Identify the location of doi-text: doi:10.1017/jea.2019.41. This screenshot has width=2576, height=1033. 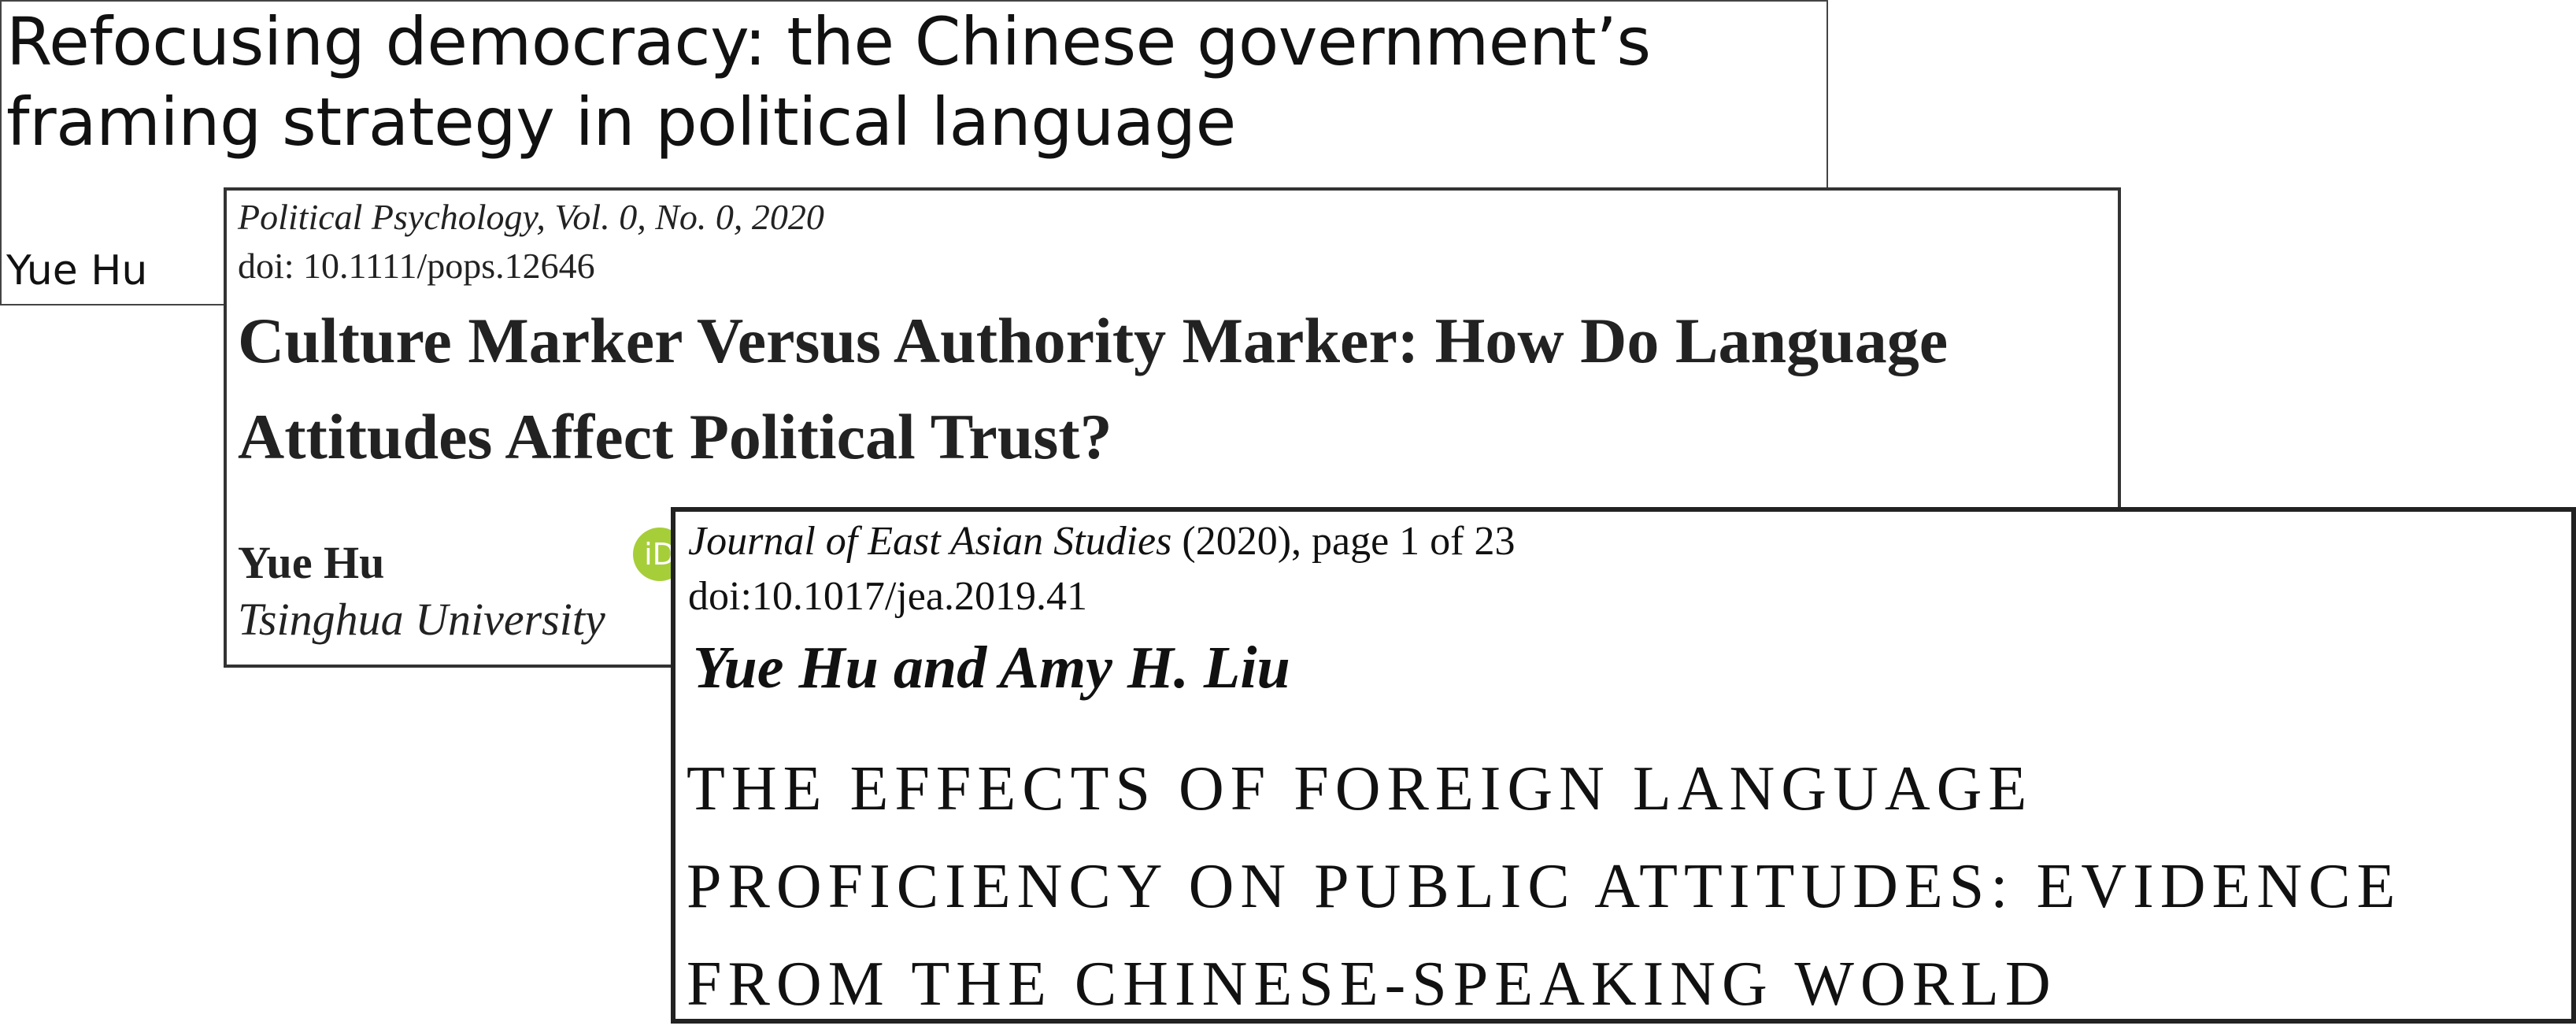
(887, 596).